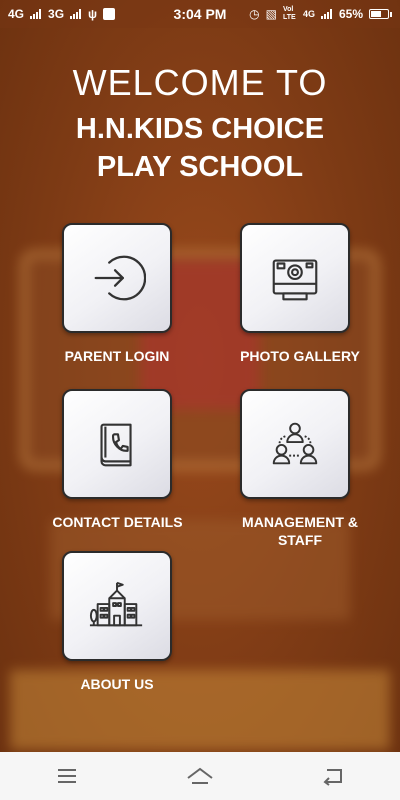  I want to click on menu-button, so click(67, 776).